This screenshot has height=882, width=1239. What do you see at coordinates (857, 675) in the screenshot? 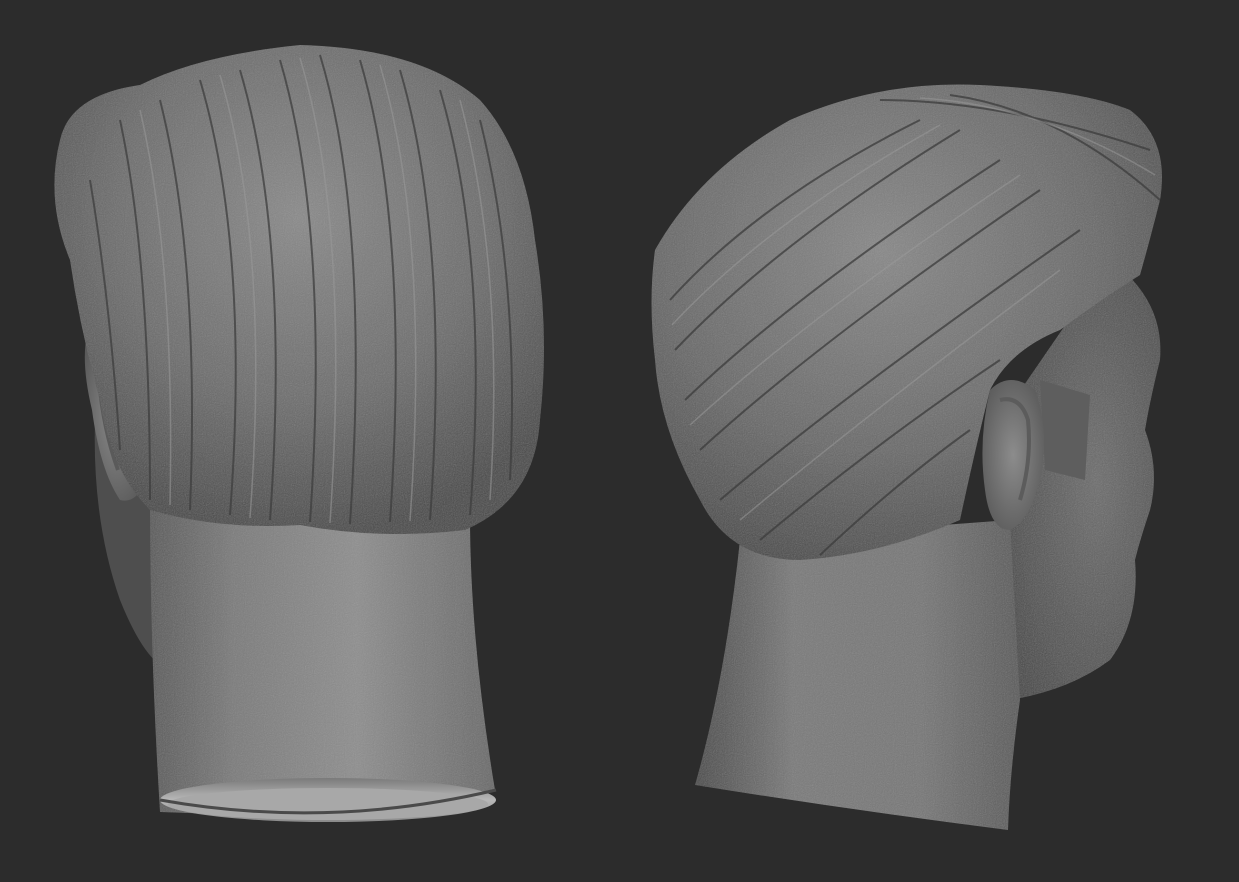
I see `side-neck` at bounding box center [857, 675].